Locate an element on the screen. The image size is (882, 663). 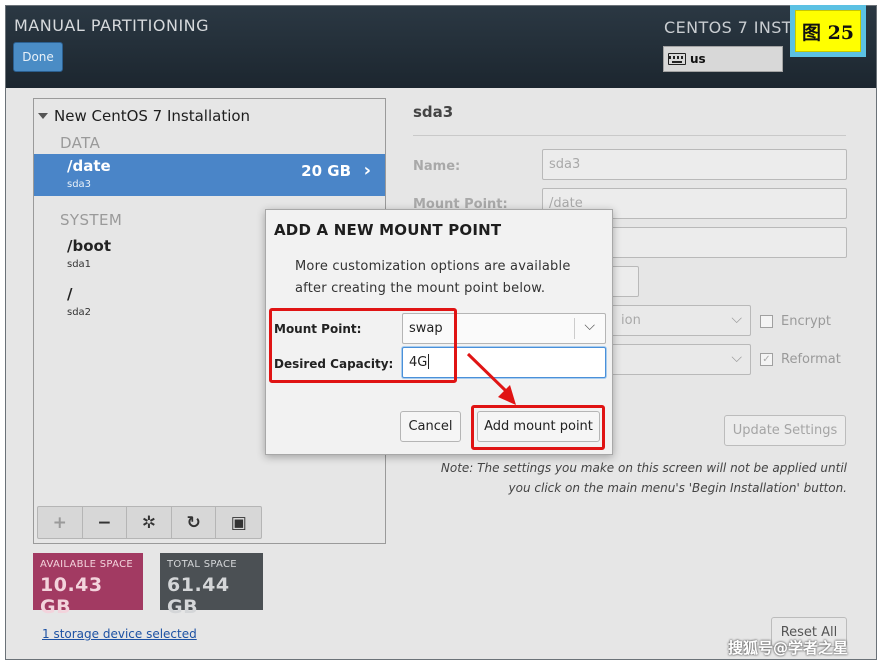
done-button: Done is located at coordinates (38, 57).